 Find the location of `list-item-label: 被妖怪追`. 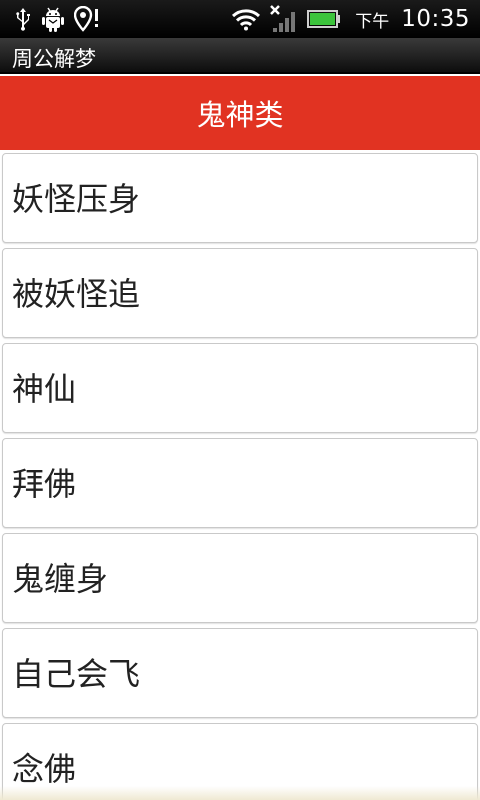

list-item-label: 被妖怪追 is located at coordinates (76, 294).